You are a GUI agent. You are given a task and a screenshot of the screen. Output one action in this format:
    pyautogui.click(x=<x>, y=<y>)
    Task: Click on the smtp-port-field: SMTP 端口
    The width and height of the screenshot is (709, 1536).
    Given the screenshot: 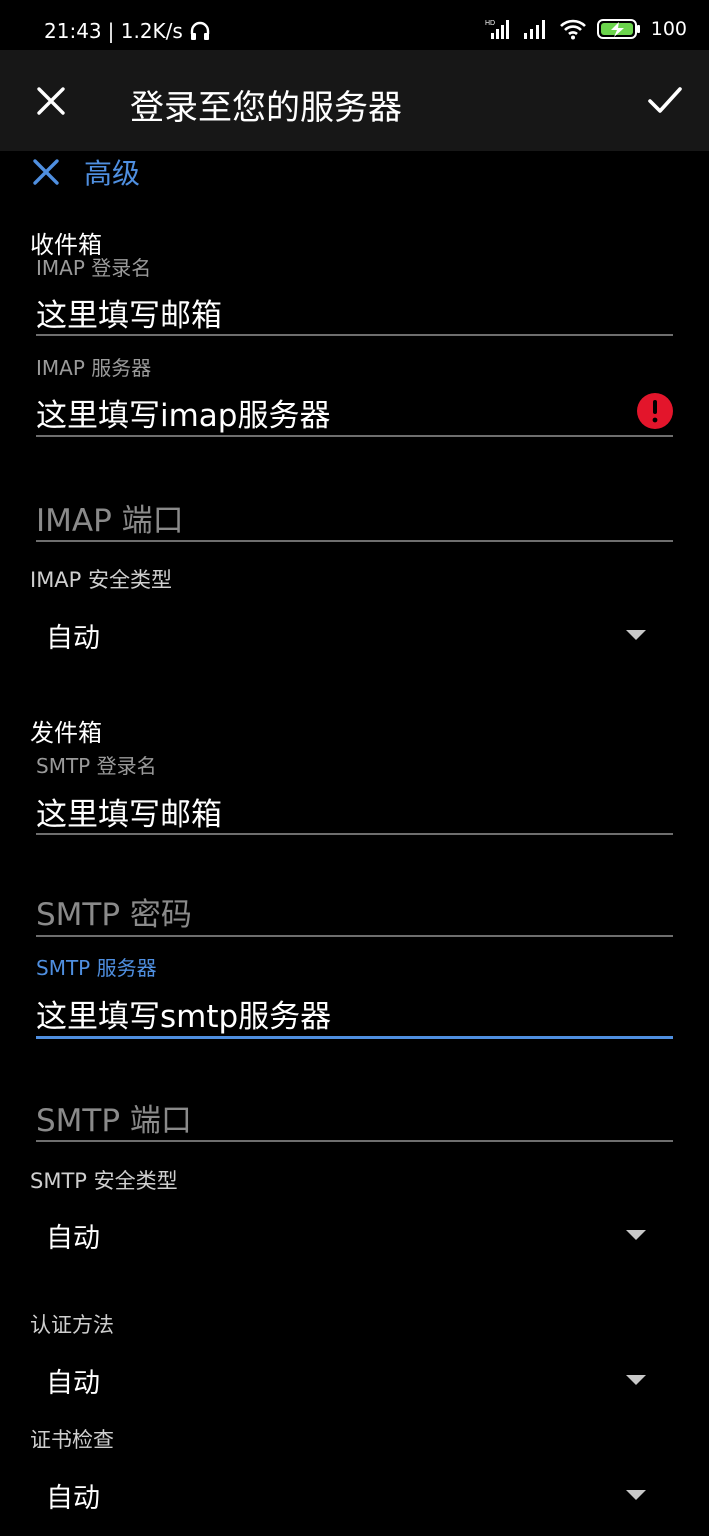 What is the action you would take?
    pyautogui.click(x=114, y=1117)
    